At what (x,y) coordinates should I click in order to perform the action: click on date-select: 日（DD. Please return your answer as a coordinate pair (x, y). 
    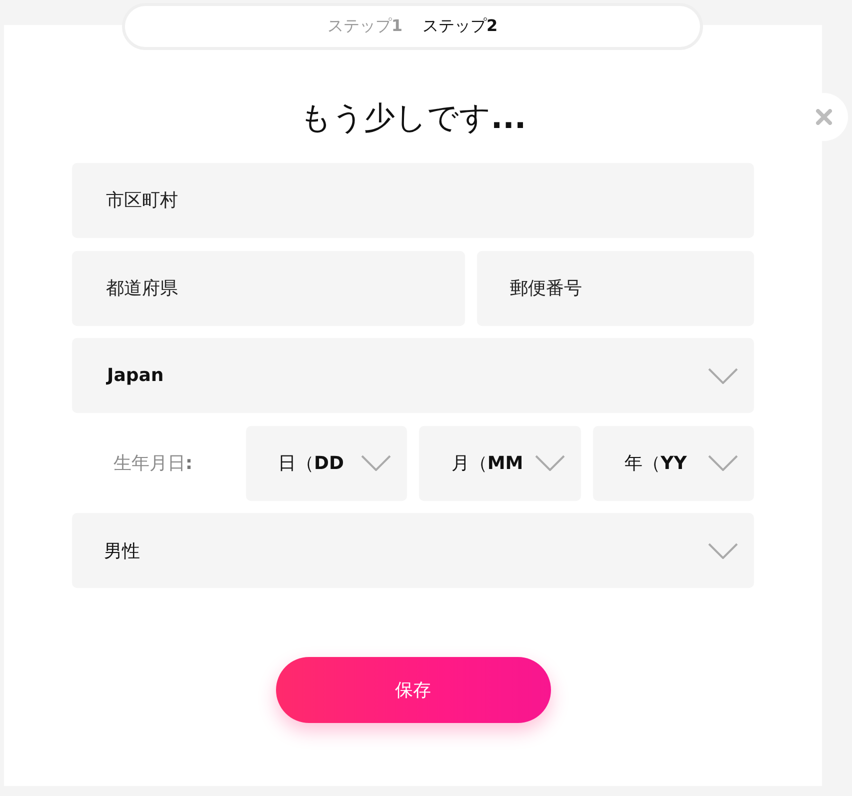
    Looking at the image, I should click on (327, 463).